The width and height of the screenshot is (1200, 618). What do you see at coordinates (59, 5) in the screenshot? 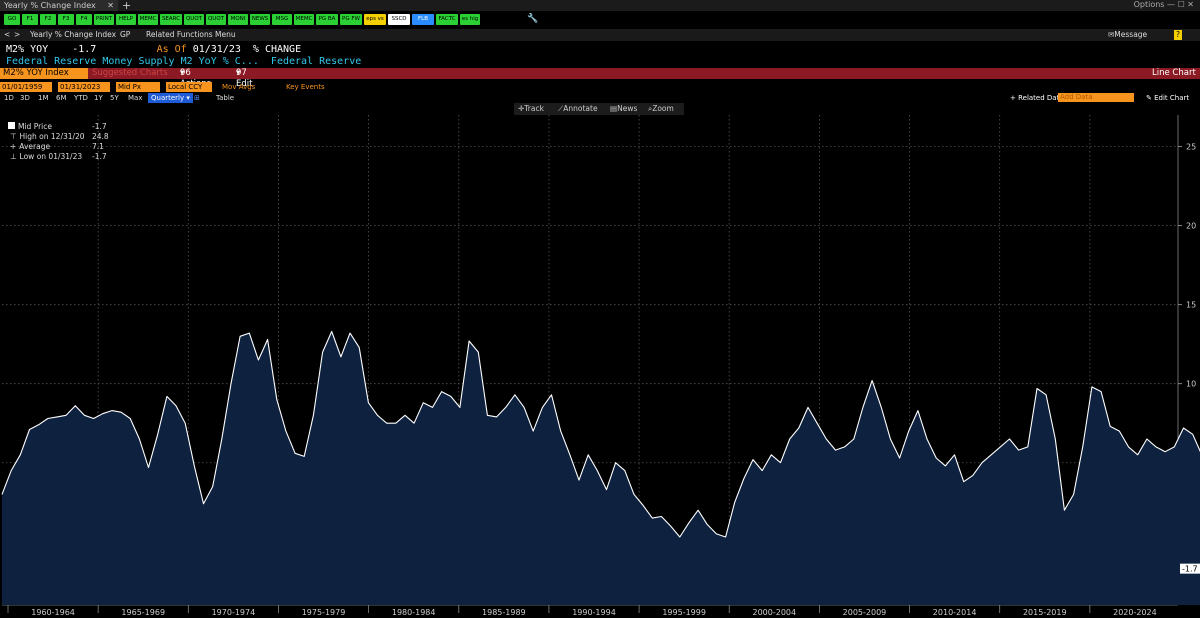
I see `tab-yearly-change: Yearly % Change Index ✕` at bounding box center [59, 5].